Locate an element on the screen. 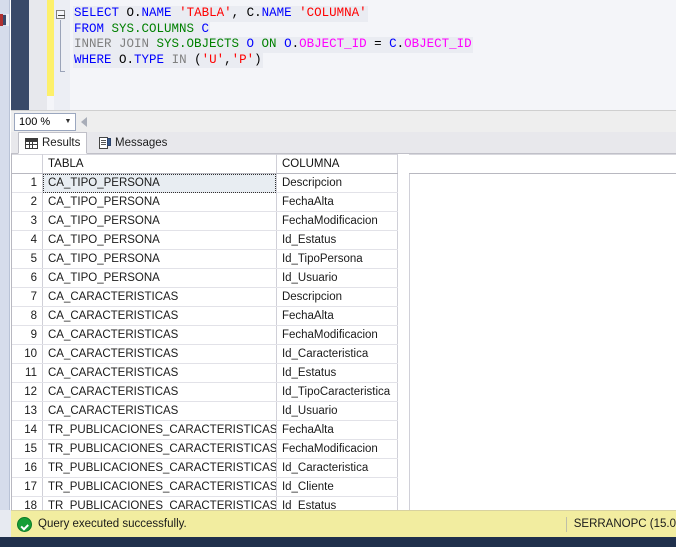 The width and height of the screenshot is (676, 547). row-number: 12 is located at coordinates (27, 392).